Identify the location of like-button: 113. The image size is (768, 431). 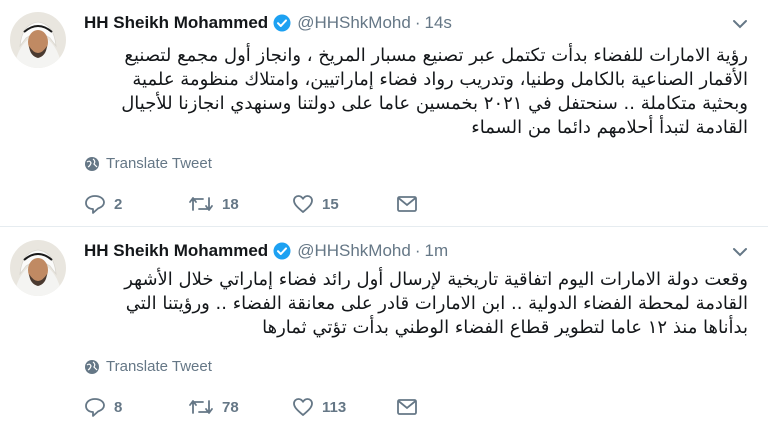
(344, 407).